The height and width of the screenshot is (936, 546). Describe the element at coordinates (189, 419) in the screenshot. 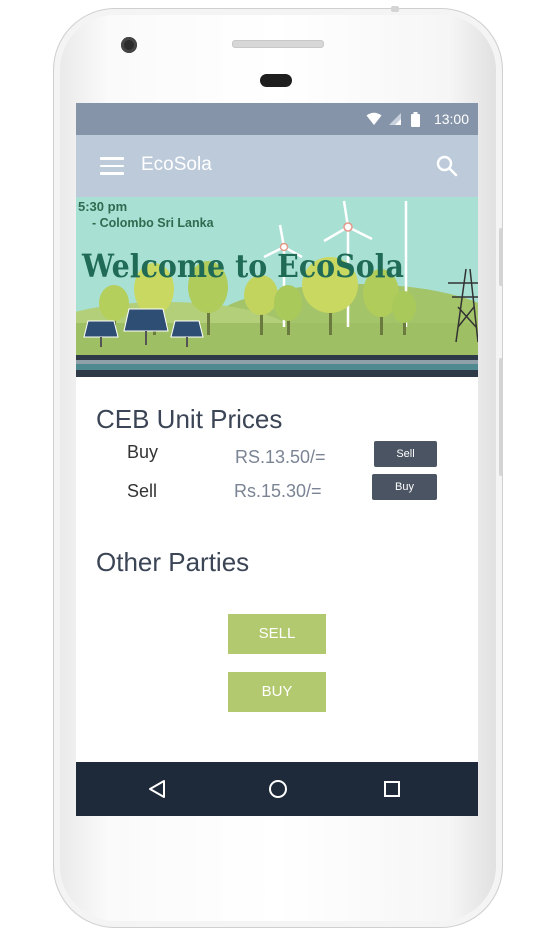

I see `ceb-heading: CEB Unit Prices` at that location.